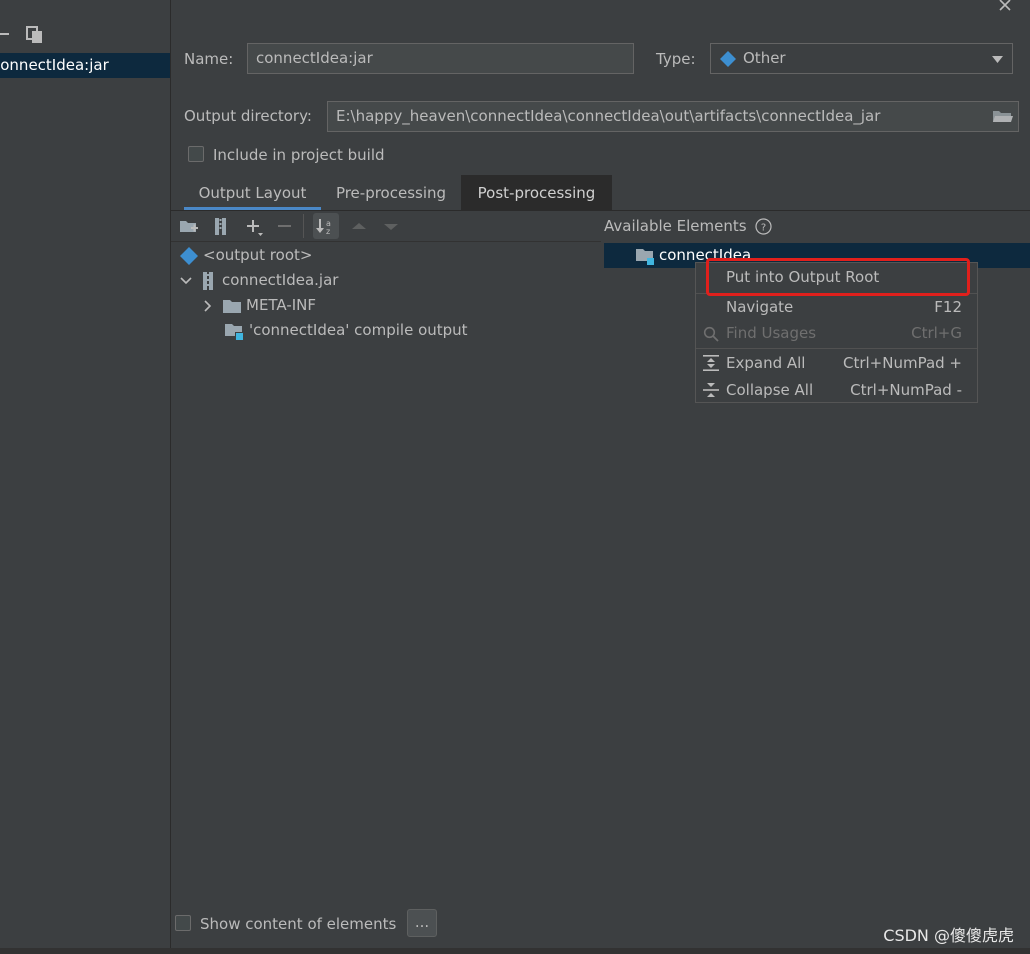 The width and height of the screenshot is (1030, 954). I want to click on watermark: CSDN @傻傻虎虎, so click(948, 935).